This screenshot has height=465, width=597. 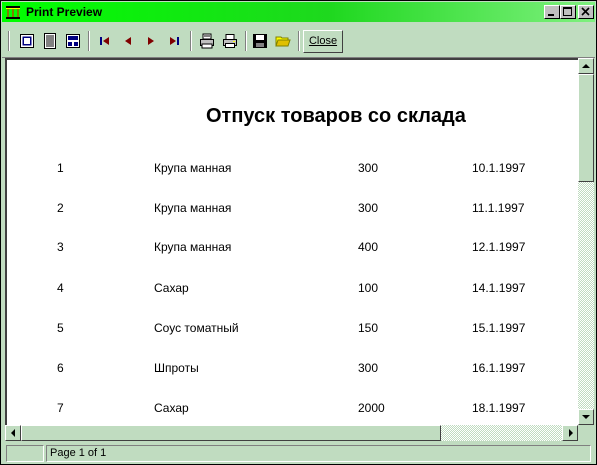 I want to click on row-date: 10.1.1997, so click(x=499, y=168).